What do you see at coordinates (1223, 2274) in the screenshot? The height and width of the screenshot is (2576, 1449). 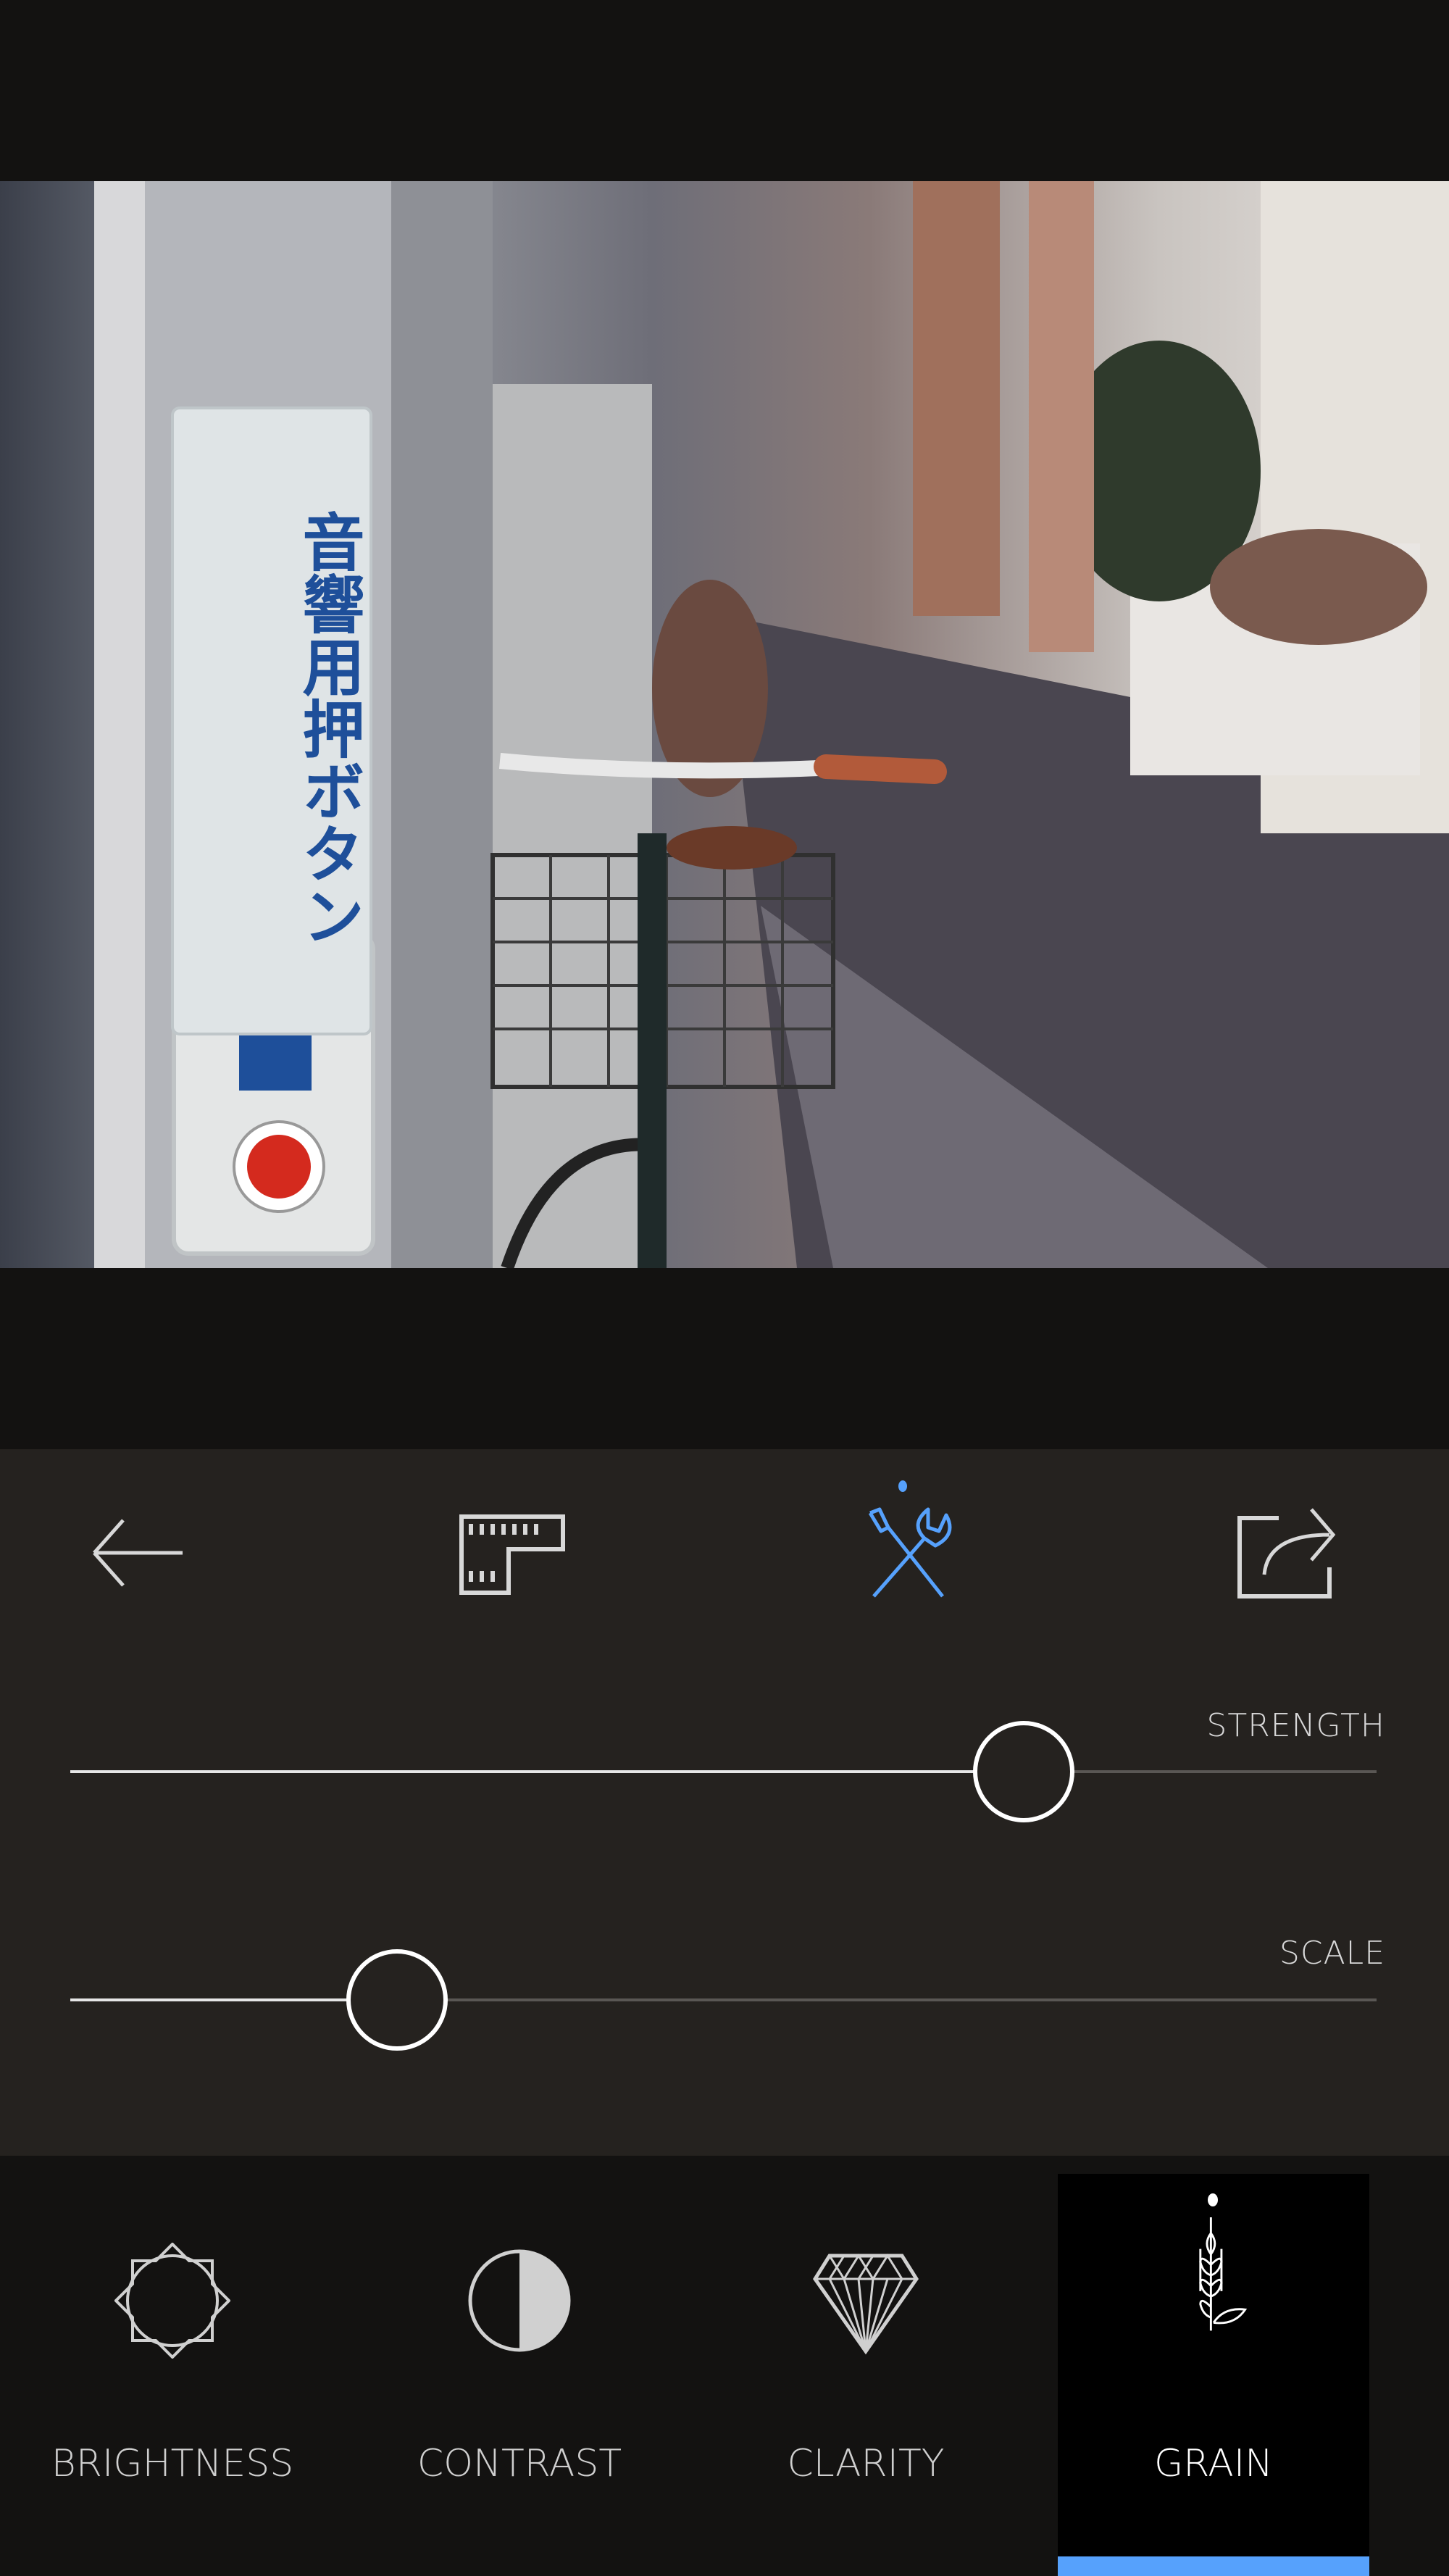 I see `wheat-icon` at bounding box center [1223, 2274].